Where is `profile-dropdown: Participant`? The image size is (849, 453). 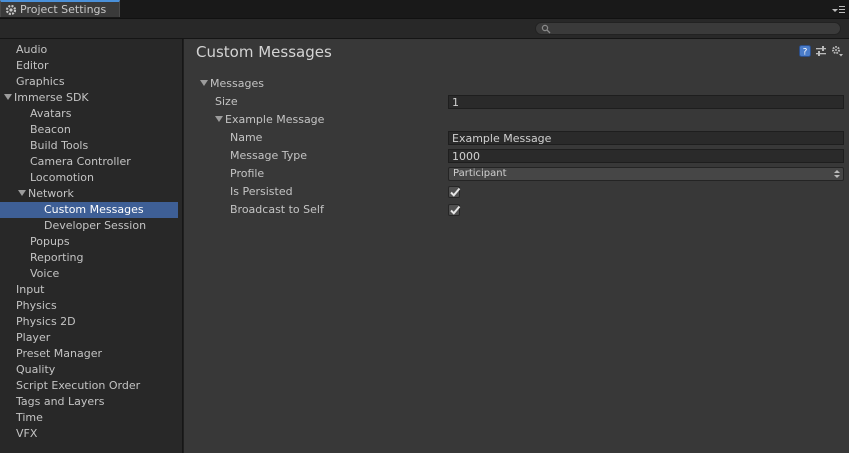 profile-dropdown: Participant is located at coordinates (646, 174).